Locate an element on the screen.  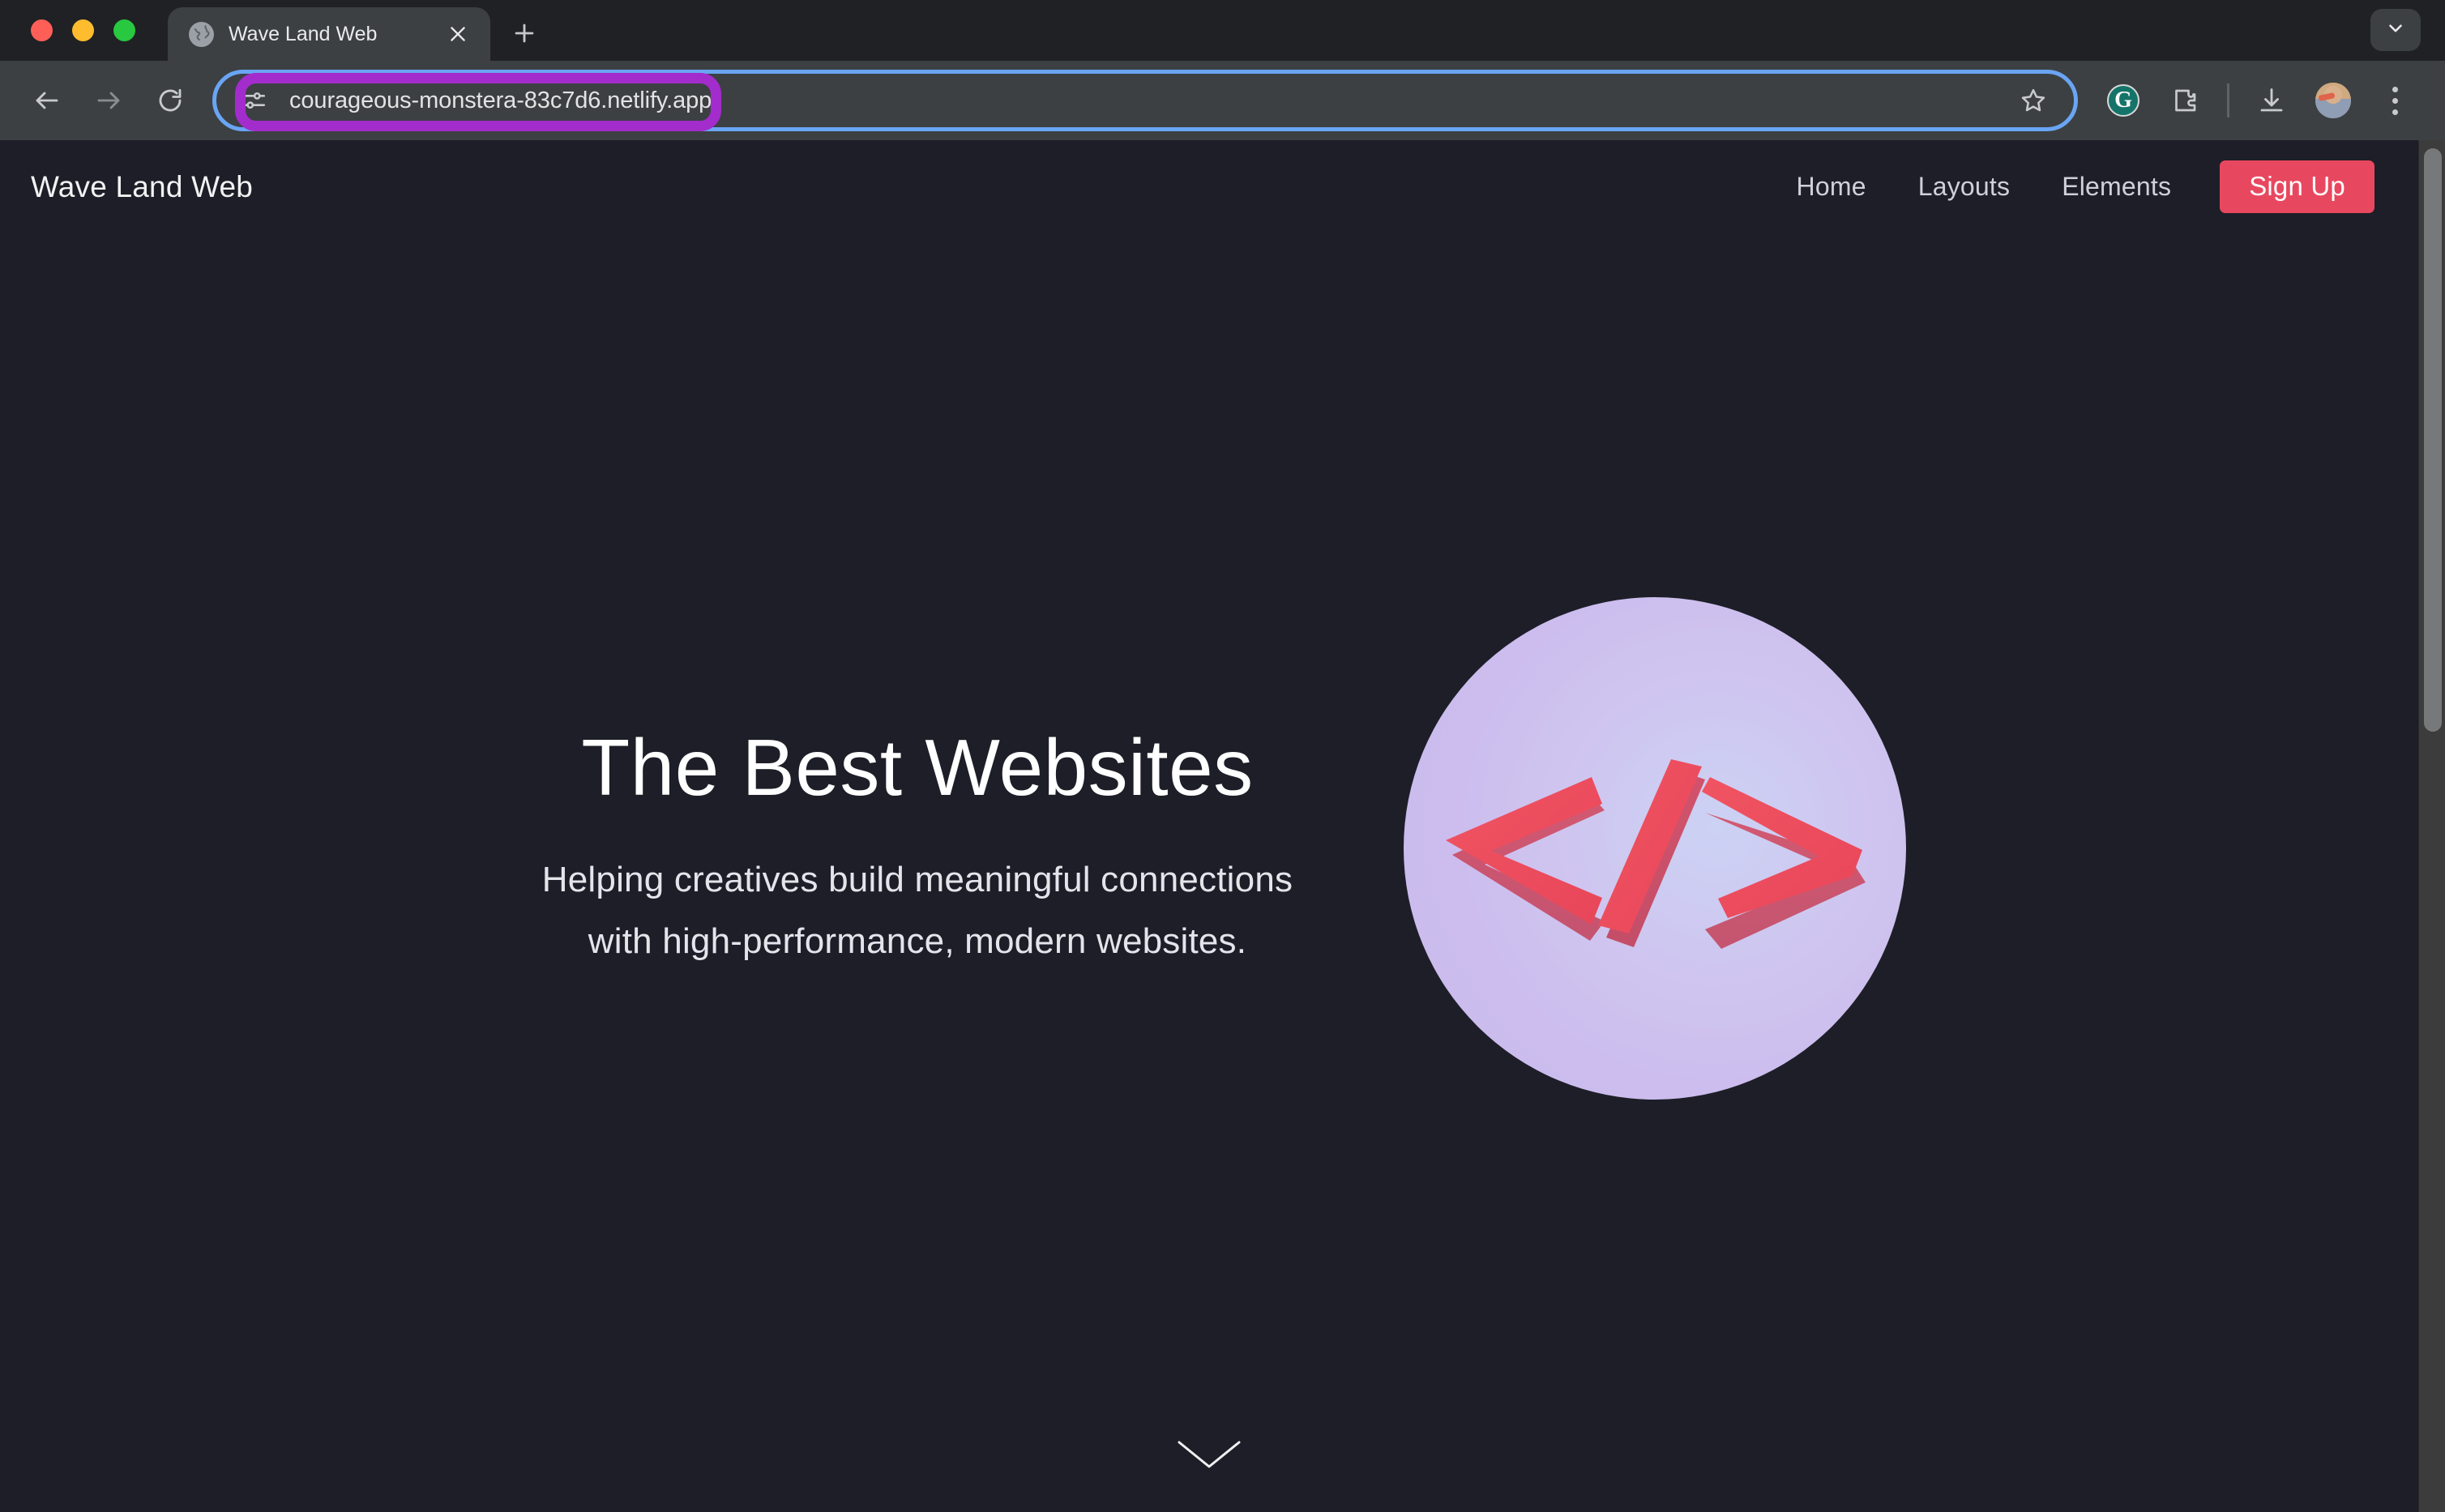
nav-link-layouts: Layouts is located at coordinates (1964, 187).